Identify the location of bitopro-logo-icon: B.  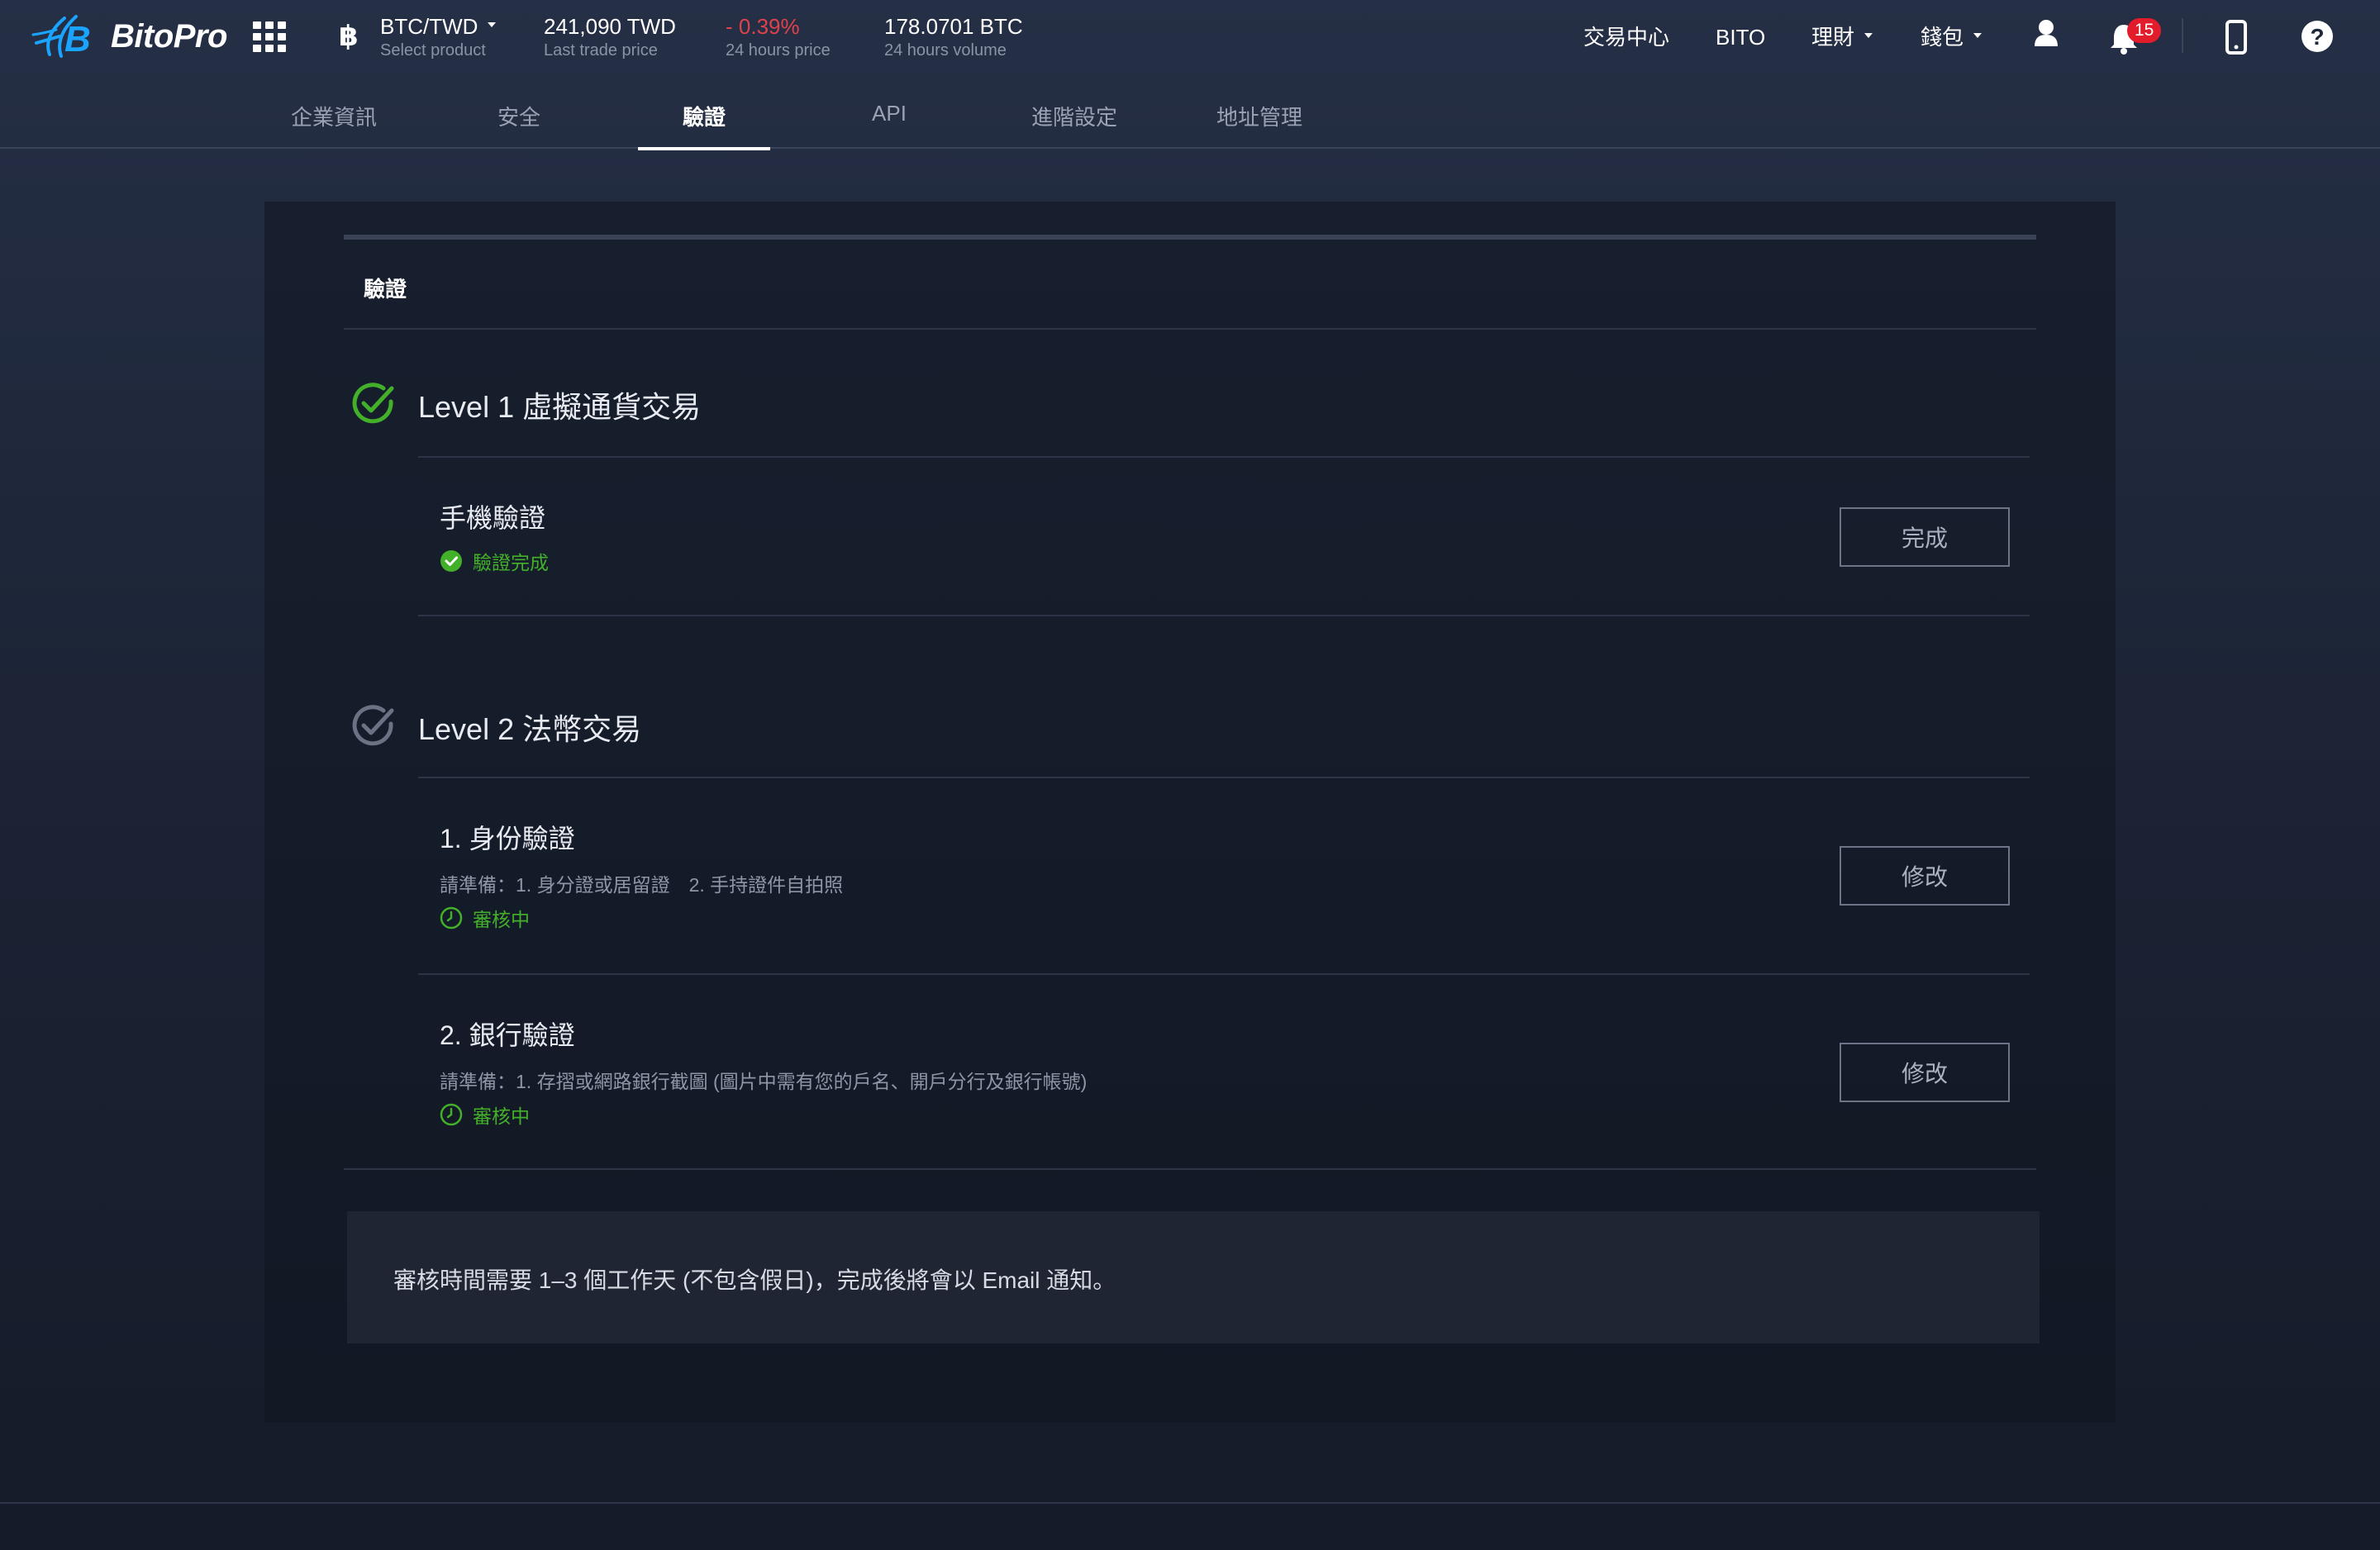
(61, 37).